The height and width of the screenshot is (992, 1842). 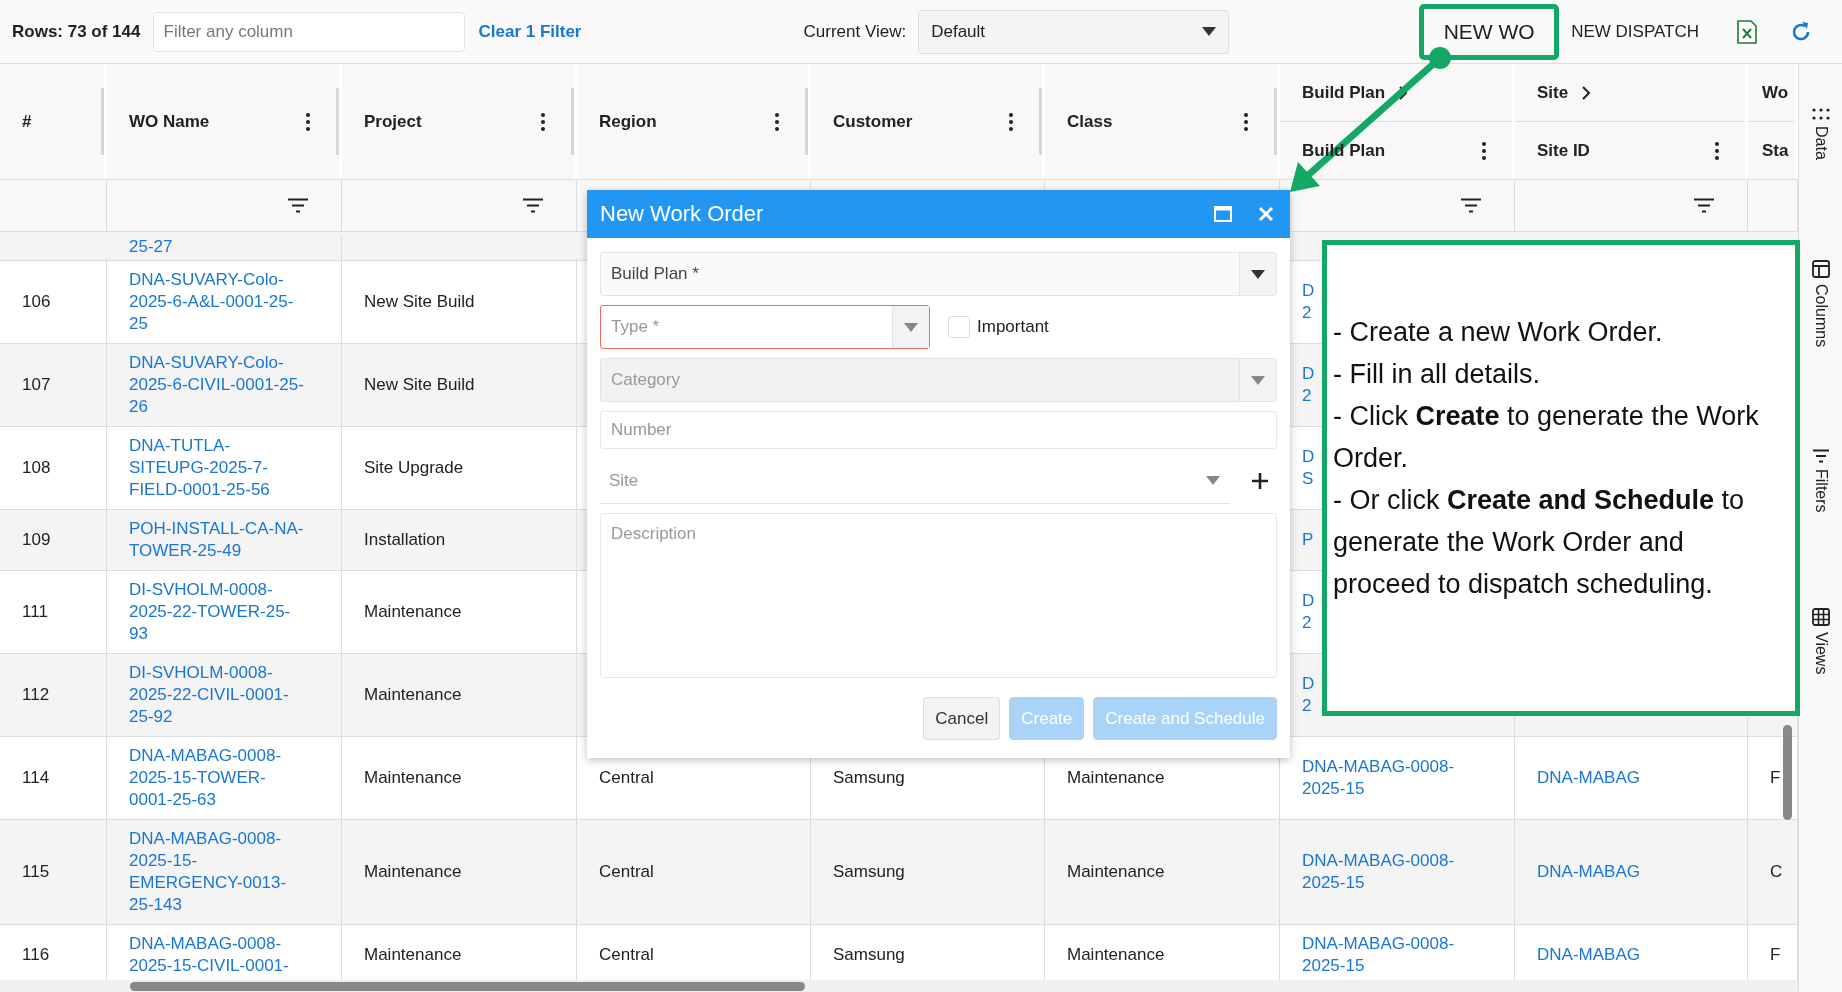 I want to click on side-tab: Data, so click(x=1820, y=134).